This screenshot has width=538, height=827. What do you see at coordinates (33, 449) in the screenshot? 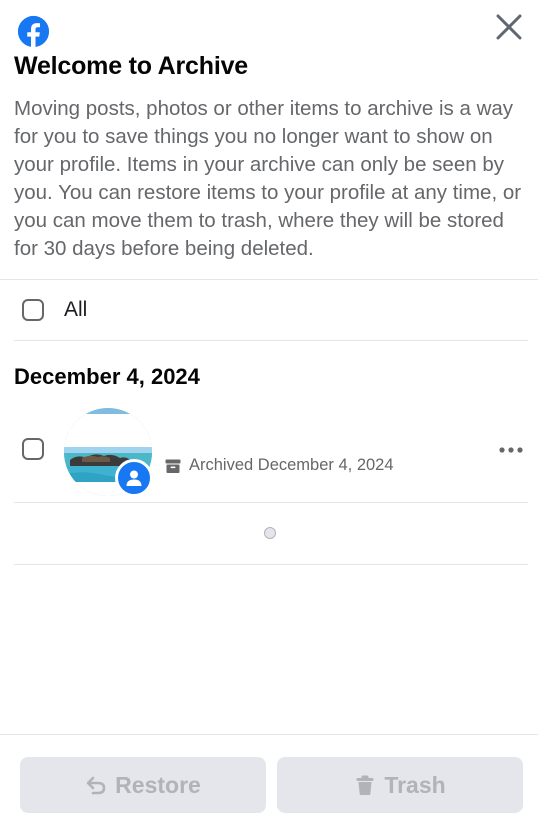
I see `item-checkbox` at bounding box center [33, 449].